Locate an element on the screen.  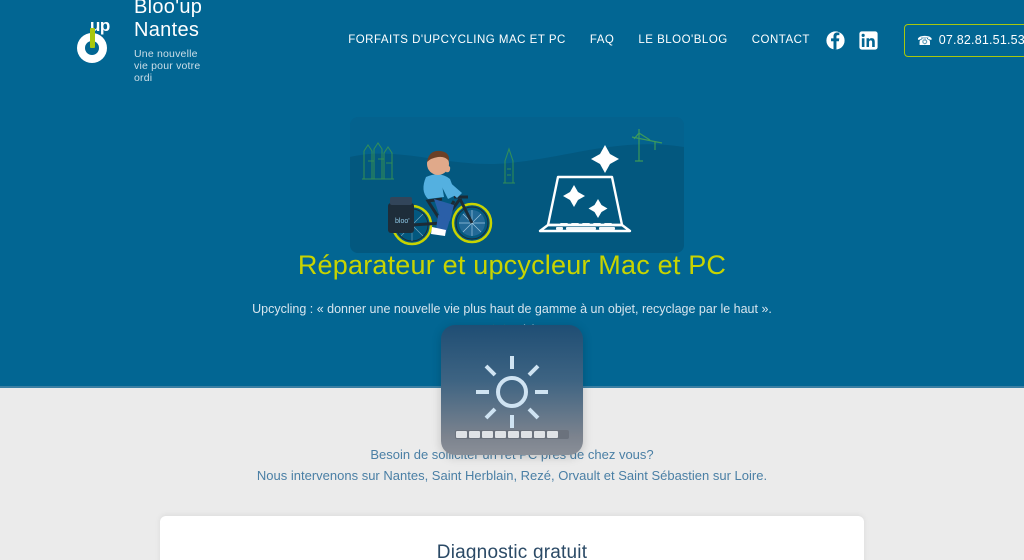
page-title: Réparateur et upcycleur Mac et PC is located at coordinates (512, 265).